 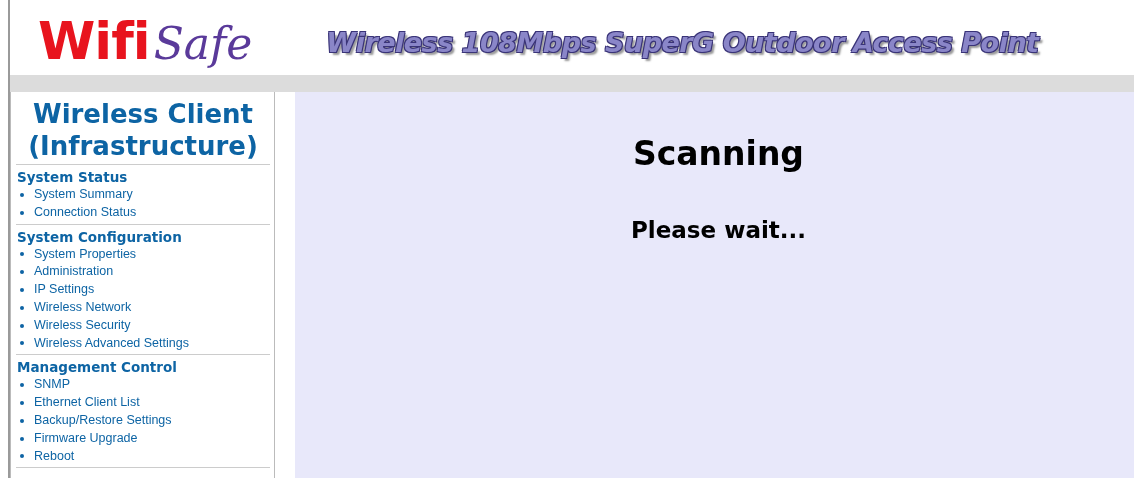 I want to click on nav-link: Wireless Security, so click(x=74, y=325).